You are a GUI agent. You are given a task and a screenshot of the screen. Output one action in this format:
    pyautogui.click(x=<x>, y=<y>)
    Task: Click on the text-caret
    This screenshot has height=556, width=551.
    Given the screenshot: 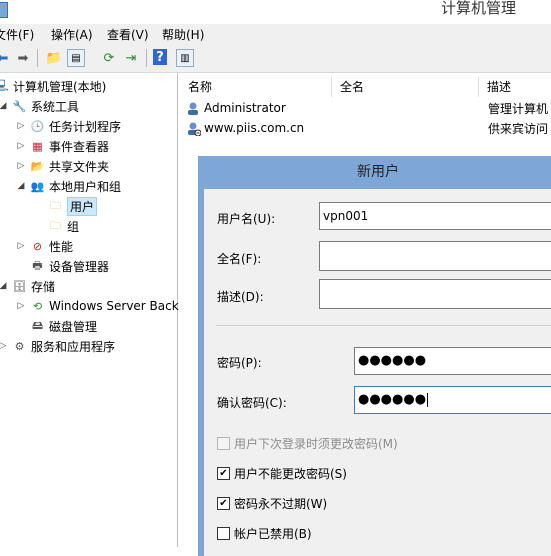 What is the action you would take?
    pyautogui.click(x=428, y=399)
    